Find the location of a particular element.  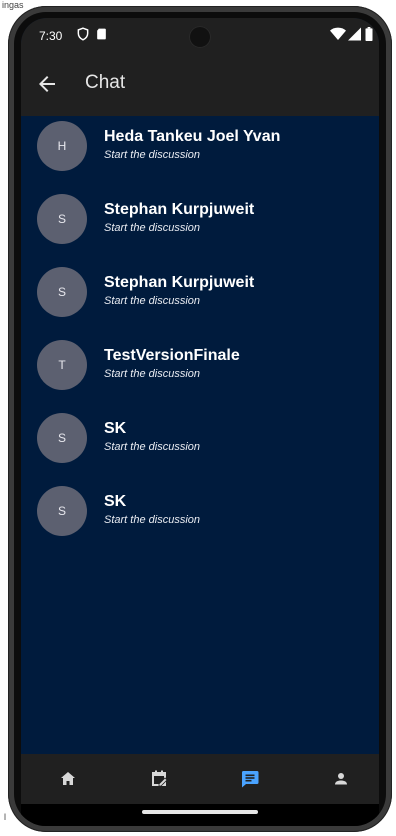

page-corner-text: ingas is located at coordinates (13, 5).